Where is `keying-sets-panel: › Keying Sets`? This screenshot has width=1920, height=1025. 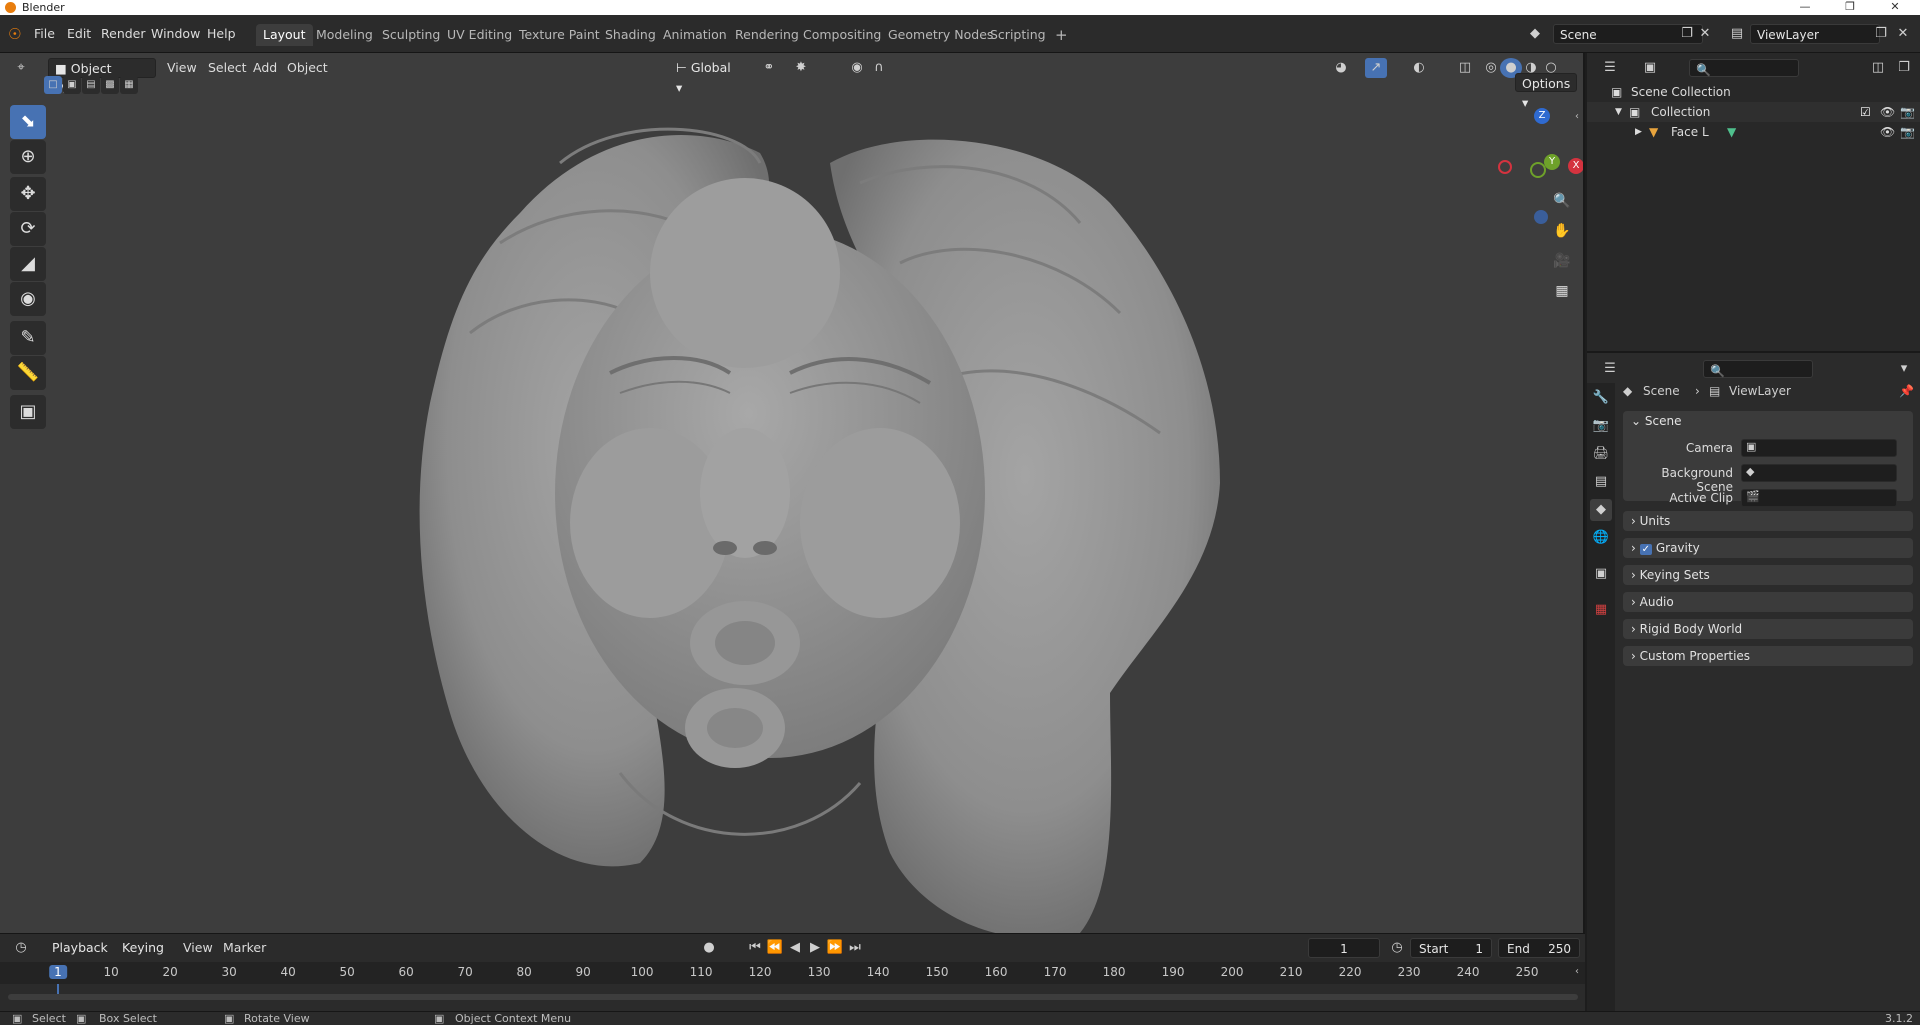
keying-sets-panel: › Keying Sets is located at coordinates (1768, 575).